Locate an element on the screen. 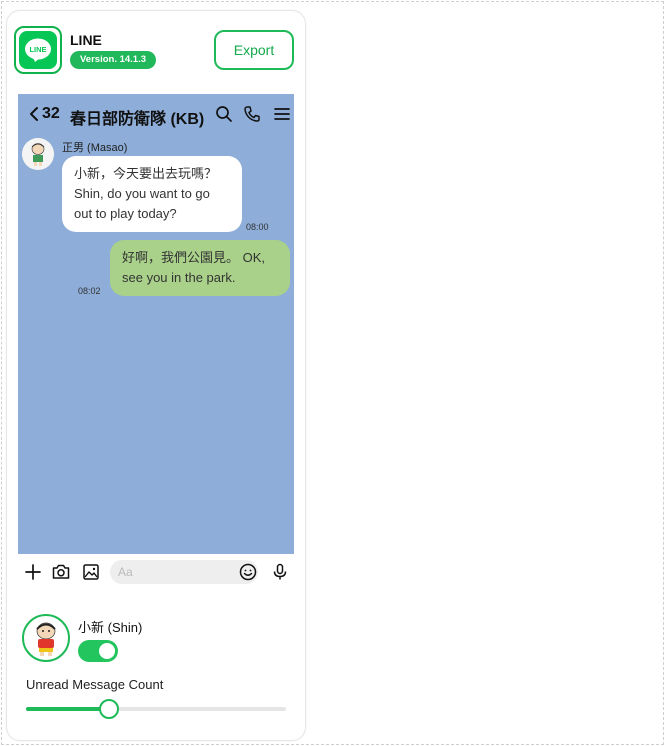 This screenshot has width=665, height=746. line-app-logo: LINE is located at coordinates (38, 50).